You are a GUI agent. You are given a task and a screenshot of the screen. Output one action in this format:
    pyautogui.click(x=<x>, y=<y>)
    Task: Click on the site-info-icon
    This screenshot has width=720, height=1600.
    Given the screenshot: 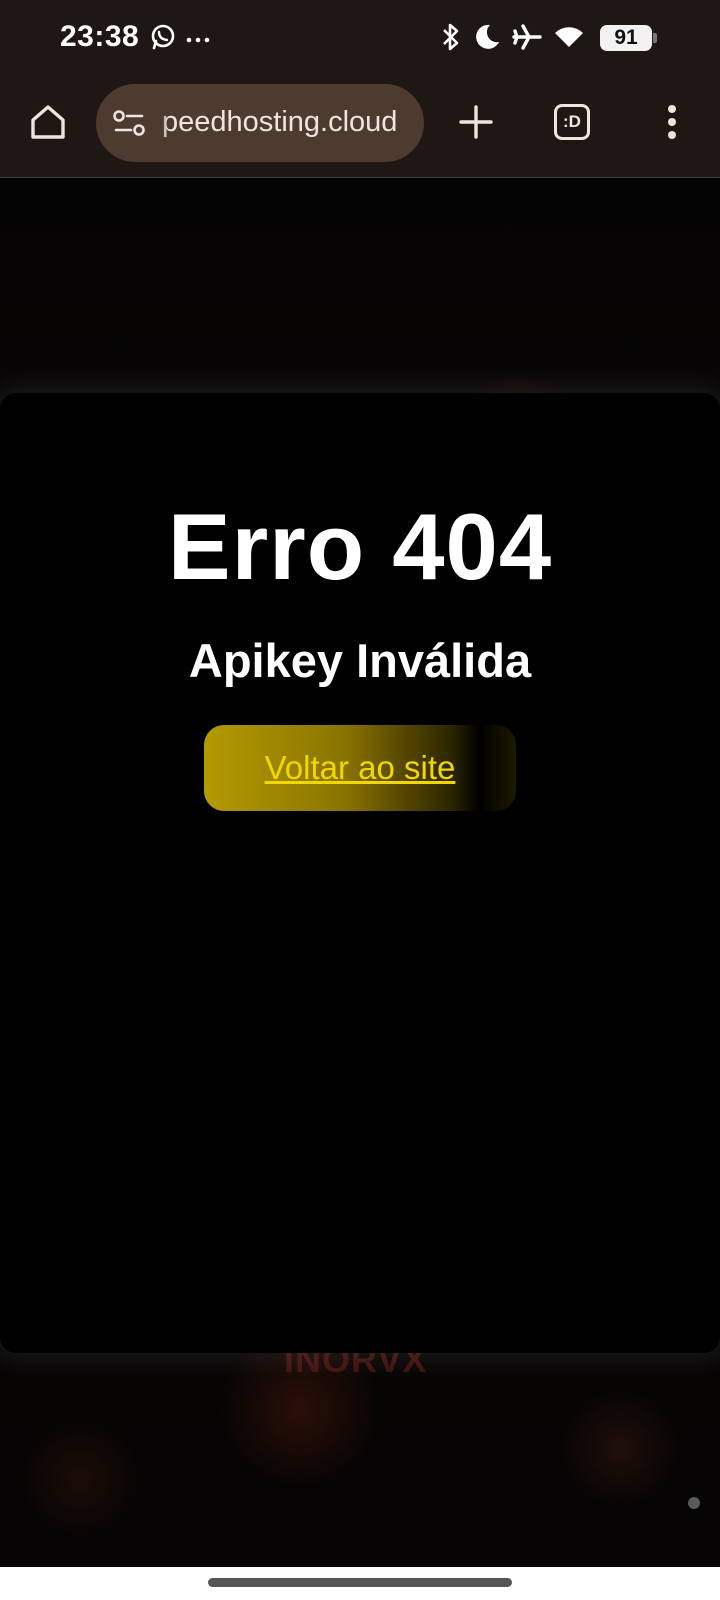 What is the action you would take?
    pyautogui.click(x=129, y=123)
    